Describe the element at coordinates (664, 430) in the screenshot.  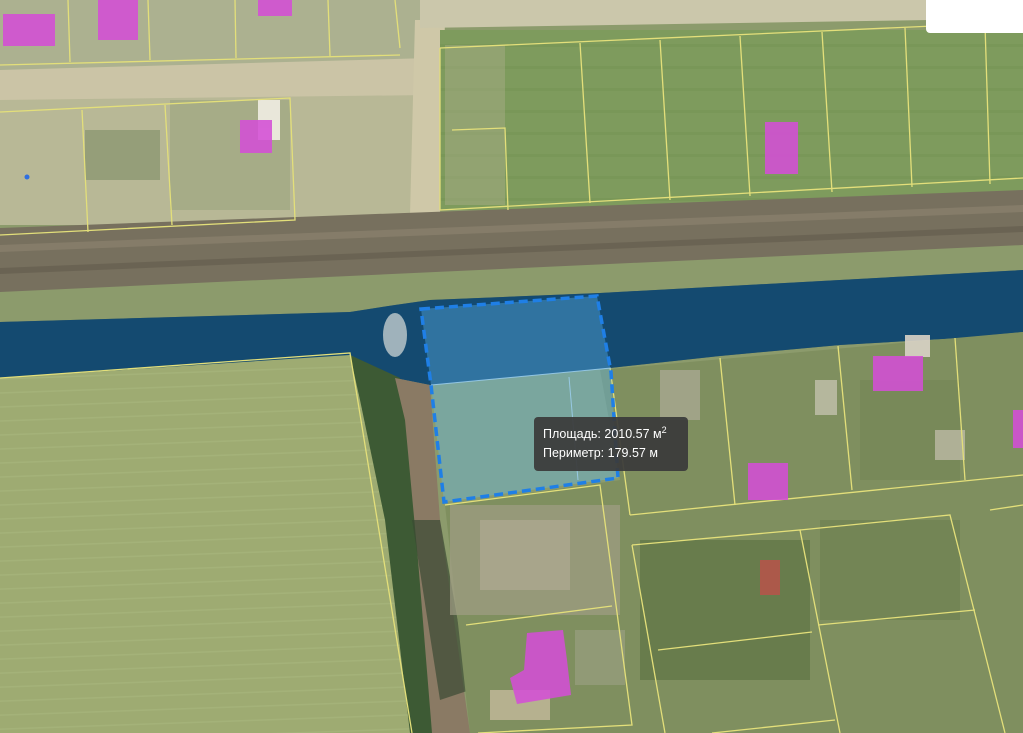
I see `area-unit-exponent: 2` at that location.